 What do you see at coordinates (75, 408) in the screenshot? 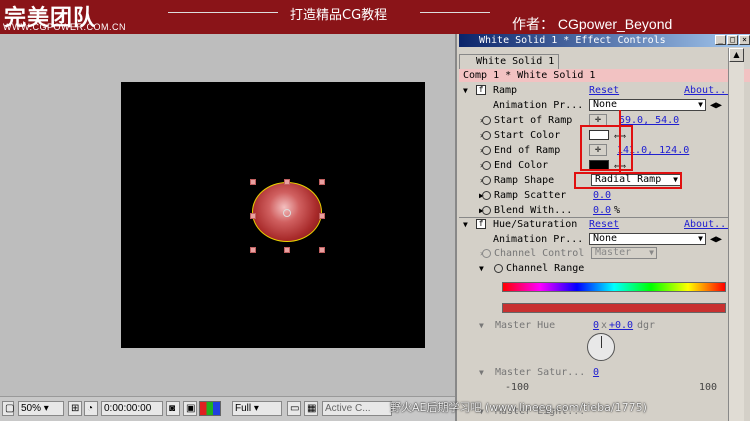
I see `safe-zones-icon: ⊞` at bounding box center [75, 408].